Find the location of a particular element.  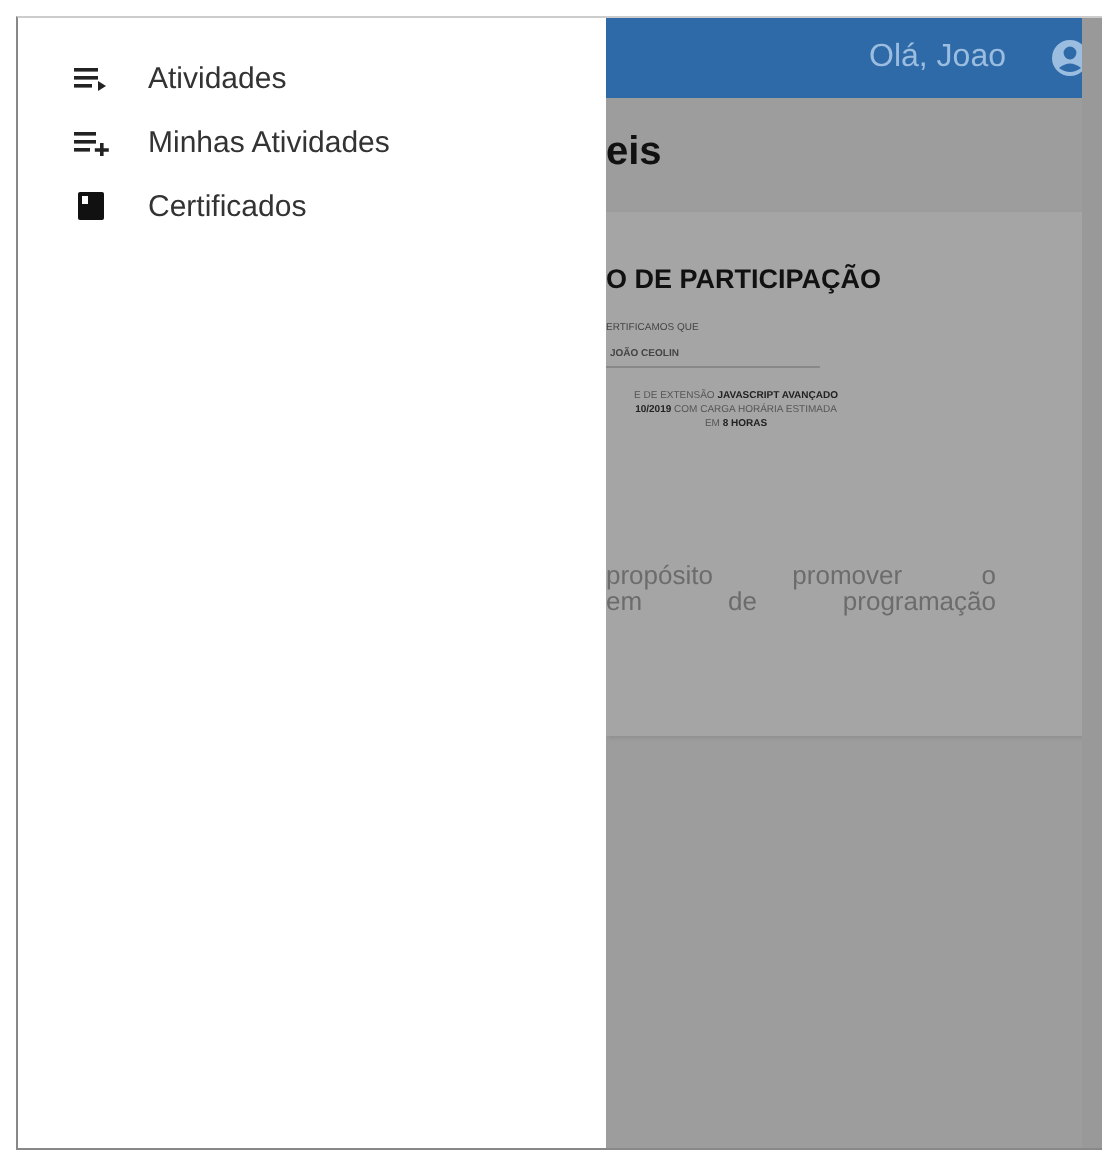

account-icon is located at coordinates (1066, 58).